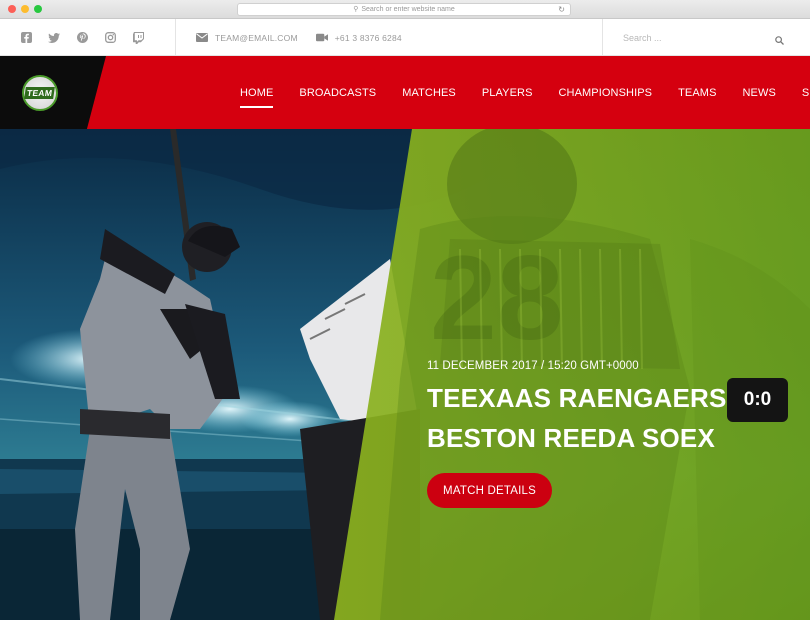 The width and height of the screenshot is (810, 620). What do you see at coordinates (356, 9) in the screenshot?
I see `search-icon: ⚲` at bounding box center [356, 9].